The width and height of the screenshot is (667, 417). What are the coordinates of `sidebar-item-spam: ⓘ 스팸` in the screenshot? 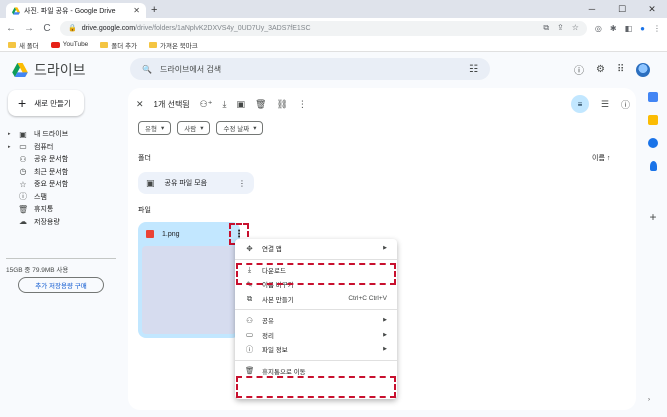 It's located at (60, 197).